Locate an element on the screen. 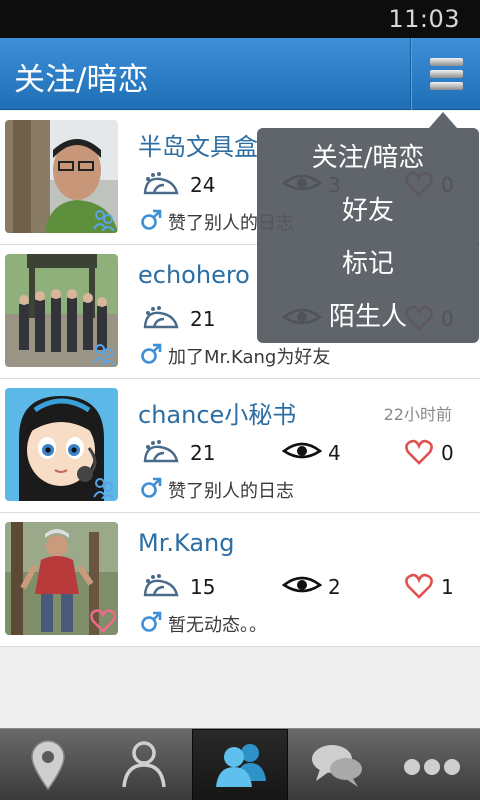  footprint-stat: 15 is located at coordinates (178, 588).